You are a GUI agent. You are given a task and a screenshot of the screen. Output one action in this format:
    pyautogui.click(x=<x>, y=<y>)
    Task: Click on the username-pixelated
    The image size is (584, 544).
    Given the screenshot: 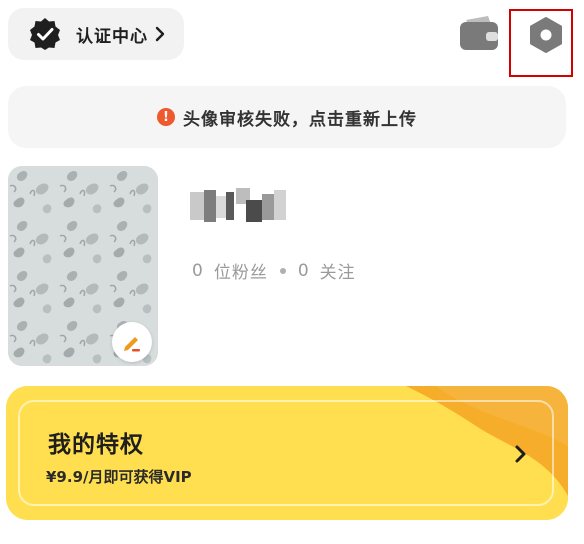 What is the action you would take?
    pyautogui.click(x=240, y=206)
    